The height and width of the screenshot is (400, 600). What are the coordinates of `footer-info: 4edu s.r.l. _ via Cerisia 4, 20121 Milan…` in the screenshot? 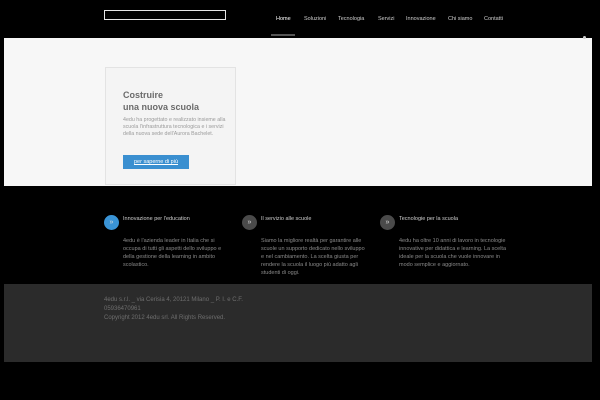 It's located at (173, 309).